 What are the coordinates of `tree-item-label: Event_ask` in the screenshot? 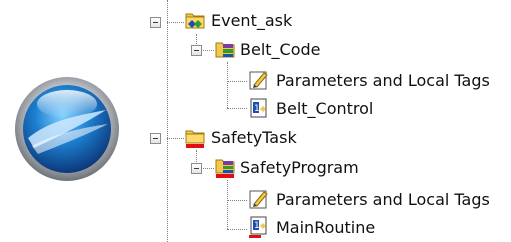 It's located at (252, 20).